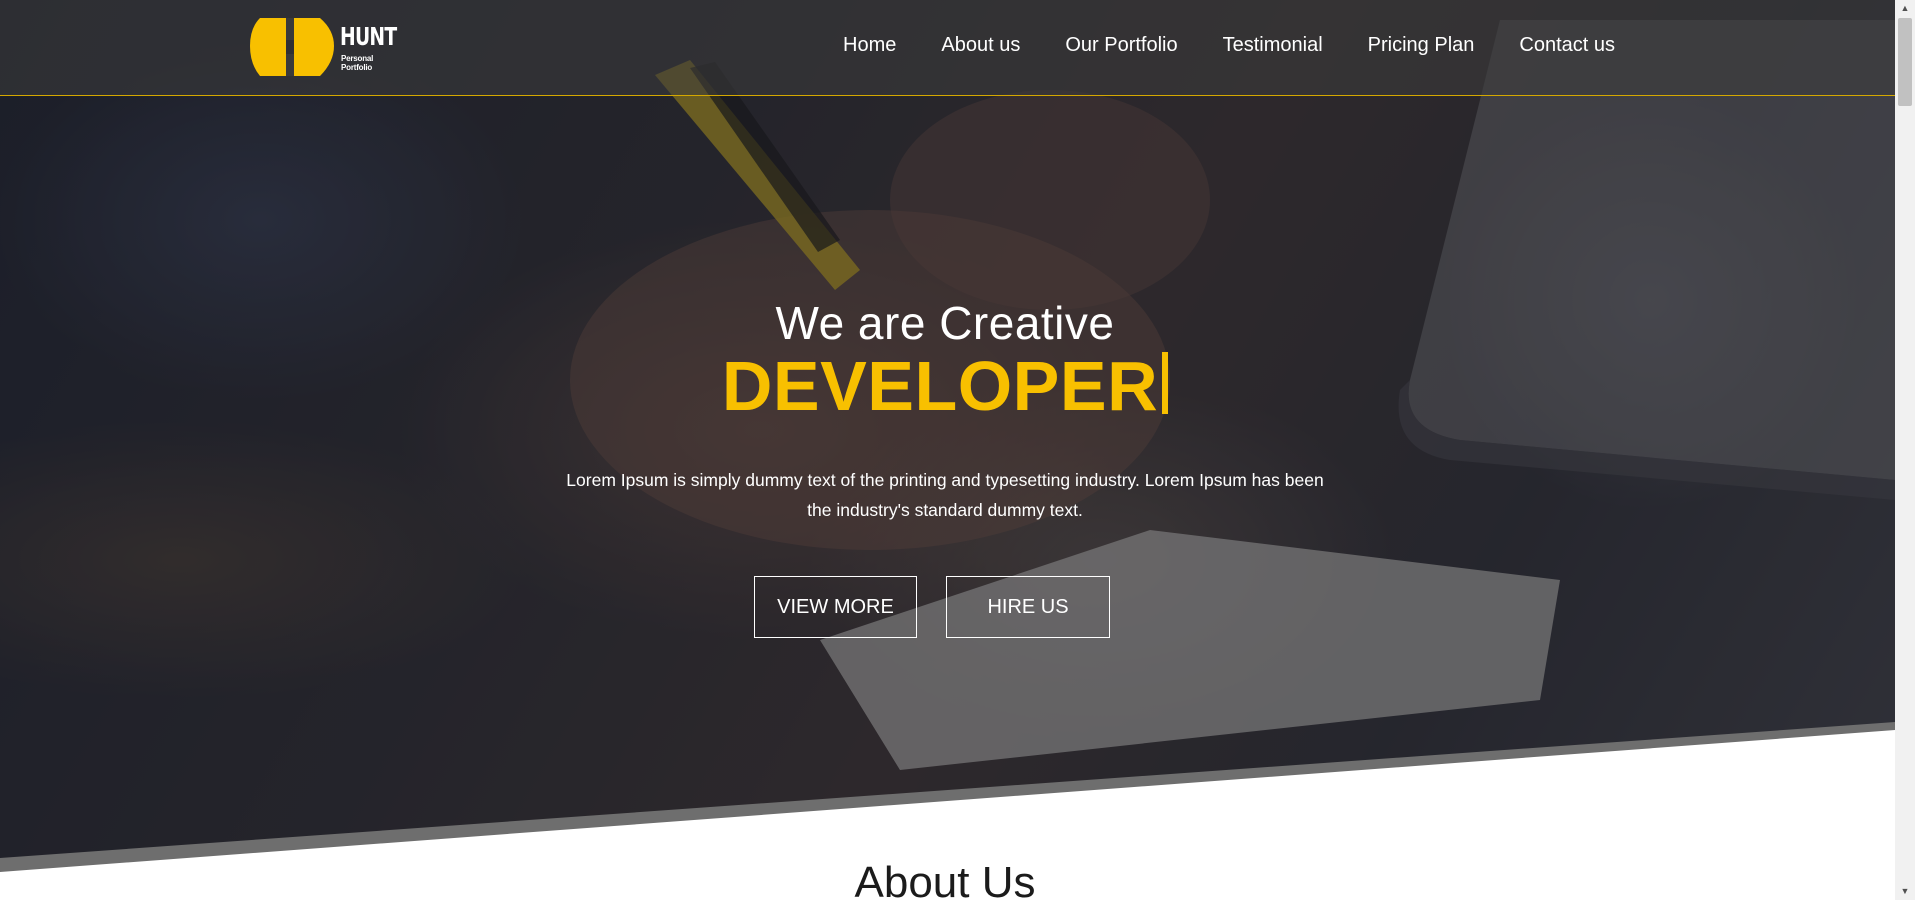 The image size is (1915, 900). I want to click on vertical-scrollbar: ▲ ▼, so click(1905, 450).